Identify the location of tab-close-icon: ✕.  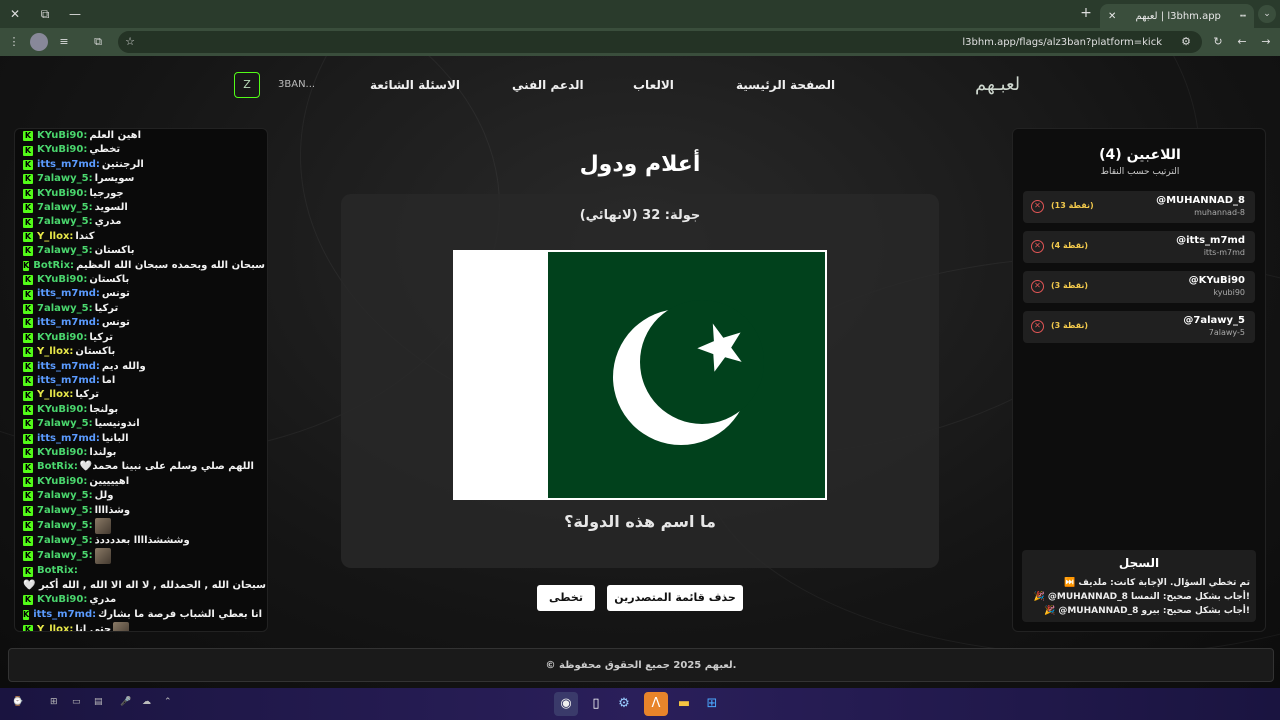
(1112, 16).